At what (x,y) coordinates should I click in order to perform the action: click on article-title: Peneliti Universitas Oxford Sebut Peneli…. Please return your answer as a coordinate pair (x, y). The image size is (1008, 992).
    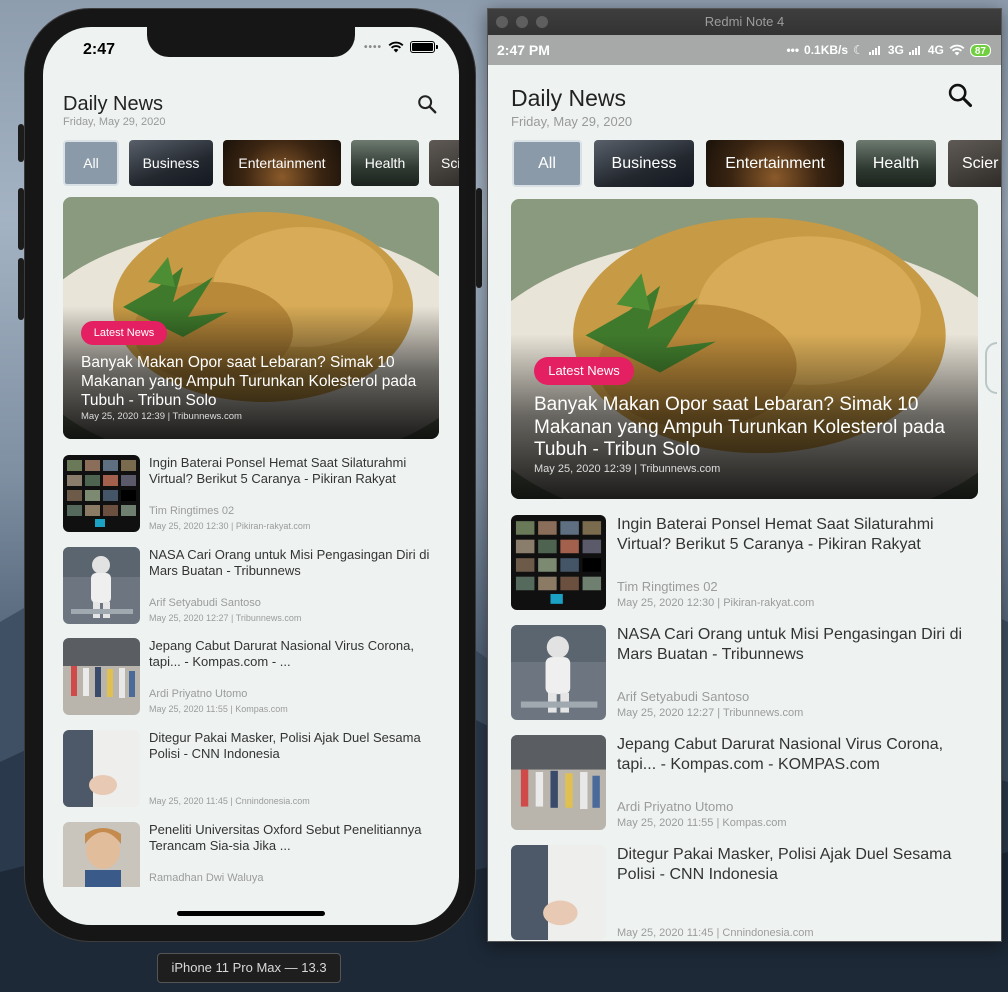
    Looking at the image, I should click on (285, 837).